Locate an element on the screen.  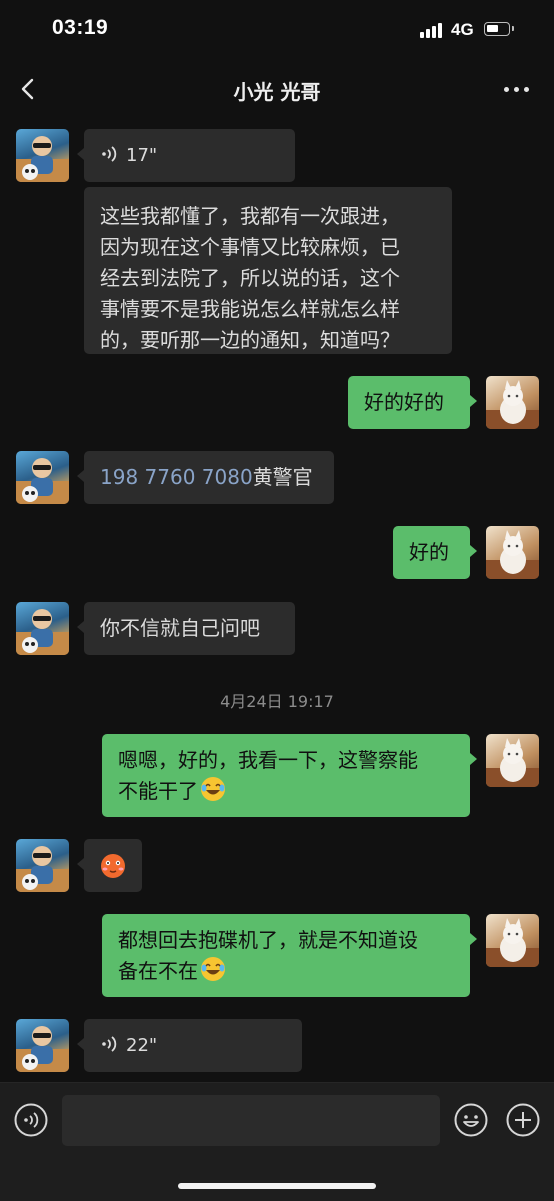
chat-header: 小光 光哥 is located at coordinates (277, 90).